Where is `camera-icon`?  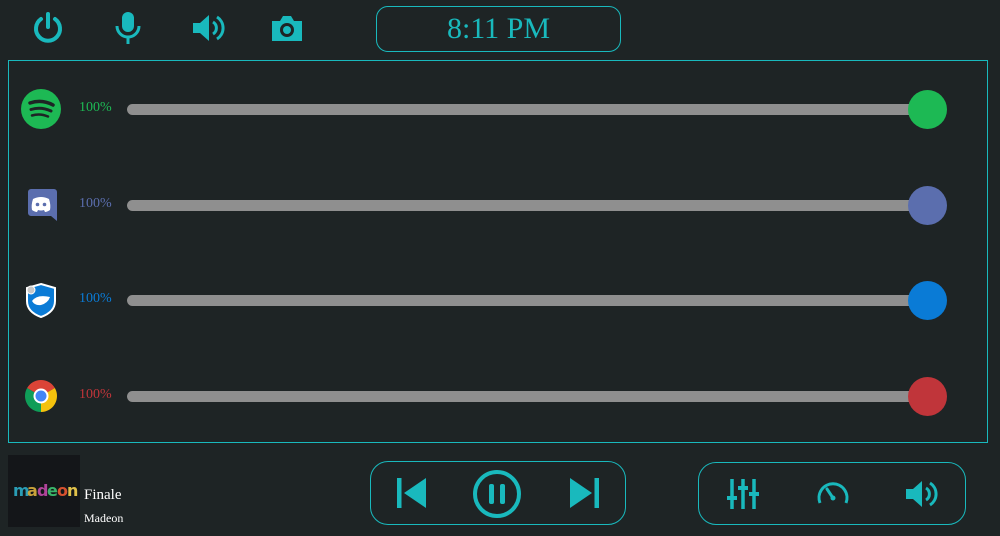
camera-icon is located at coordinates (287, 28).